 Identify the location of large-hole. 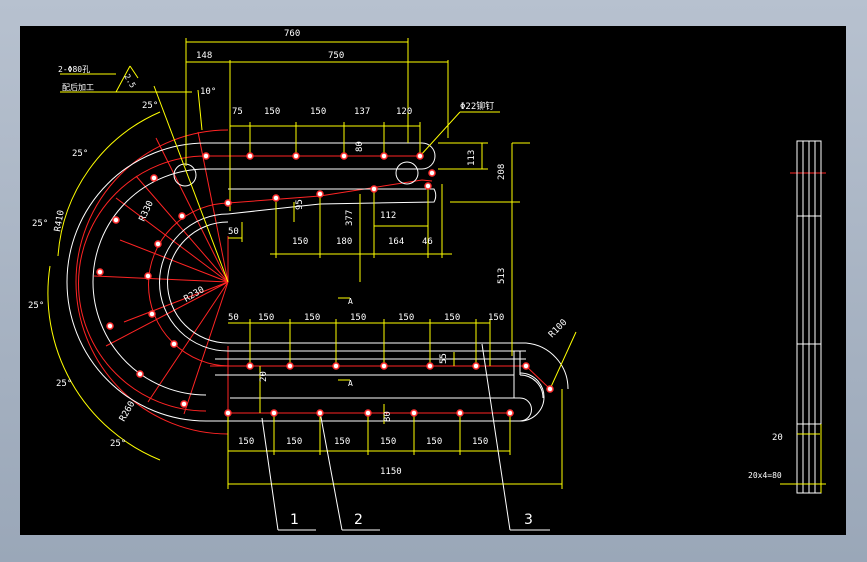
(407, 173).